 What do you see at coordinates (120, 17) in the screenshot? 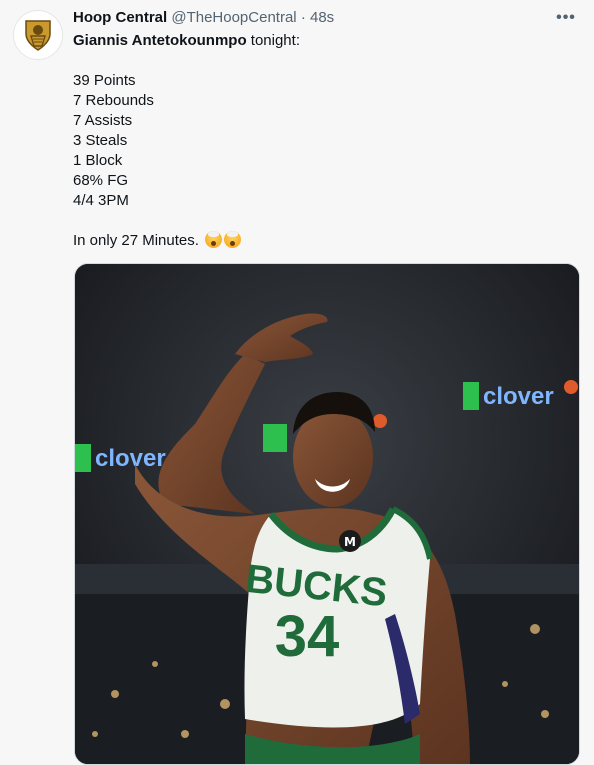
I see `display-name: Hoop Central` at bounding box center [120, 17].